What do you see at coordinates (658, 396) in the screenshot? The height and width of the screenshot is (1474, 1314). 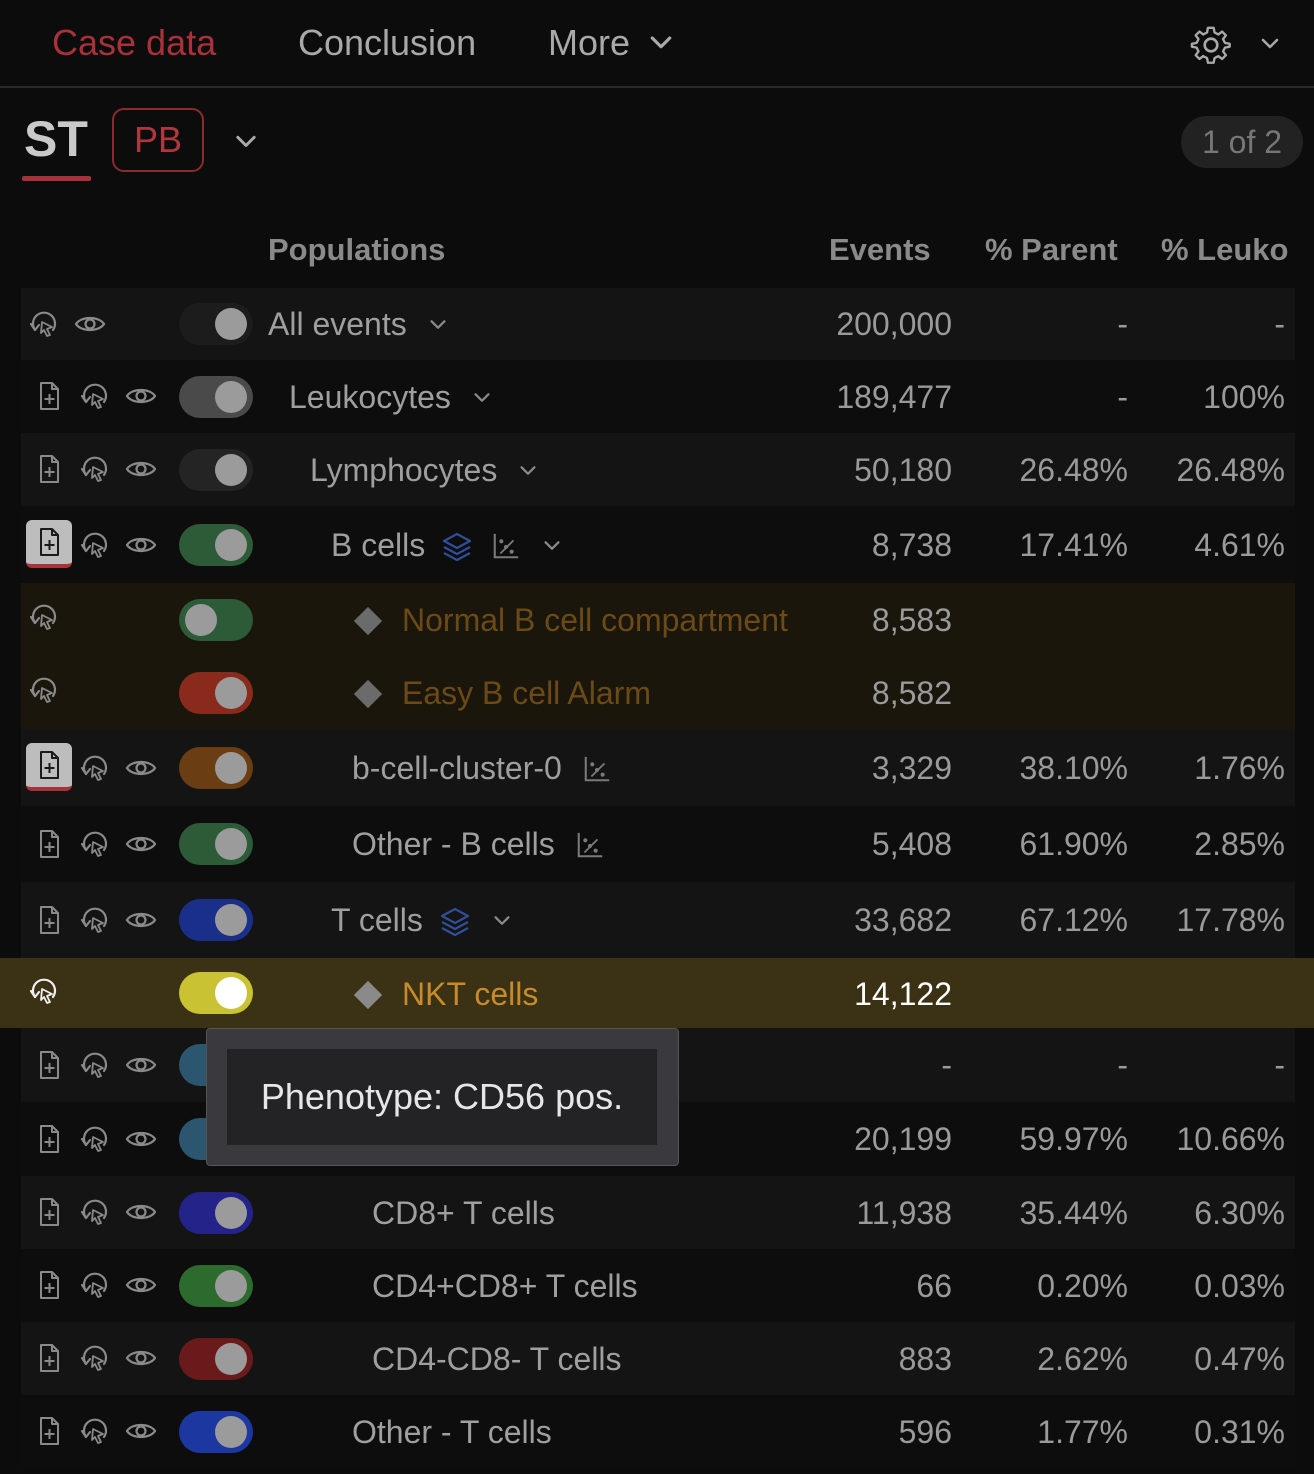 I see `population-row: Leukocytes 189,477 - 100%` at bounding box center [658, 396].